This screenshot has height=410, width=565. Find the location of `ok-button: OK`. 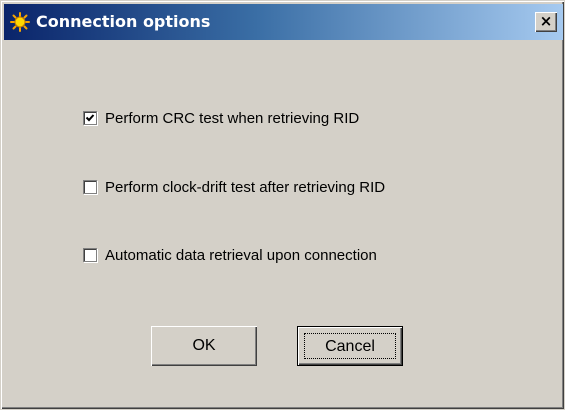

ok-button: OK is located at coordinates (204, 346).